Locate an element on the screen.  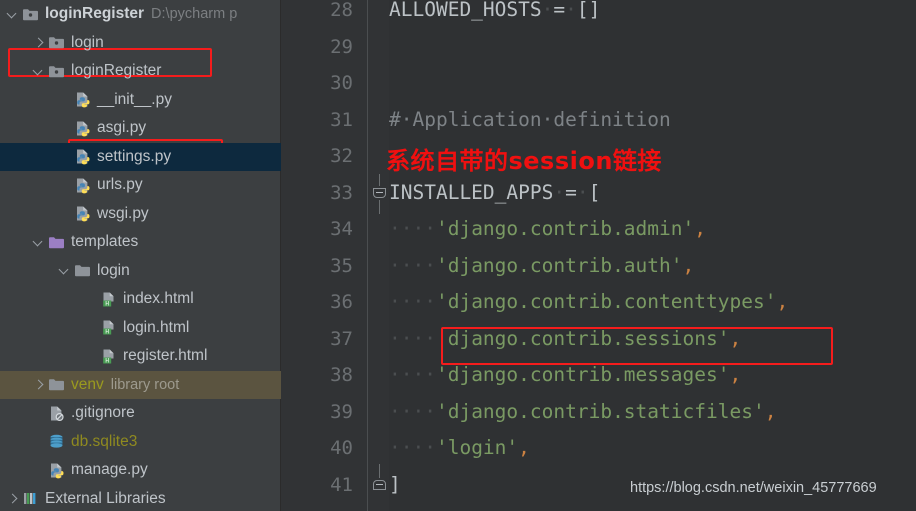
tree-item-asgi-py: asgi.py is located at coordinates (140, 128).